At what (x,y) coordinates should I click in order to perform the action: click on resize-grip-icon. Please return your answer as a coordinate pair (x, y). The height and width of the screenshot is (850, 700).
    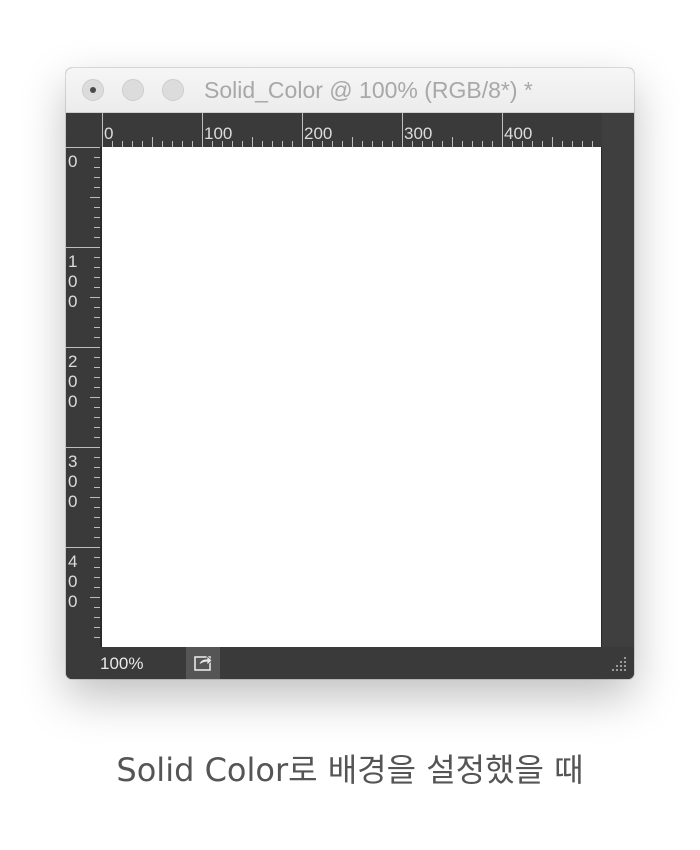
    Looking at the image, I should click on (618, 663).